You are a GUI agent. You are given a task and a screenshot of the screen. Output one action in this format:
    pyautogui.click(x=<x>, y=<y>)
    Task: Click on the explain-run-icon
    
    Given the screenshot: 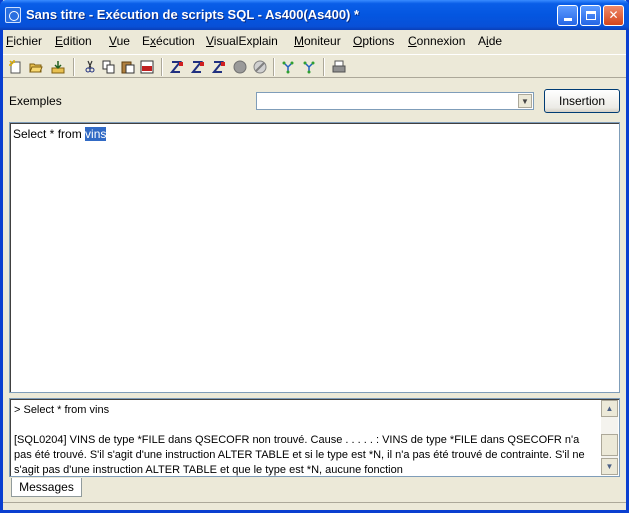 What is the action you would take?
    pyautogui.click(x=309, y=67)
    